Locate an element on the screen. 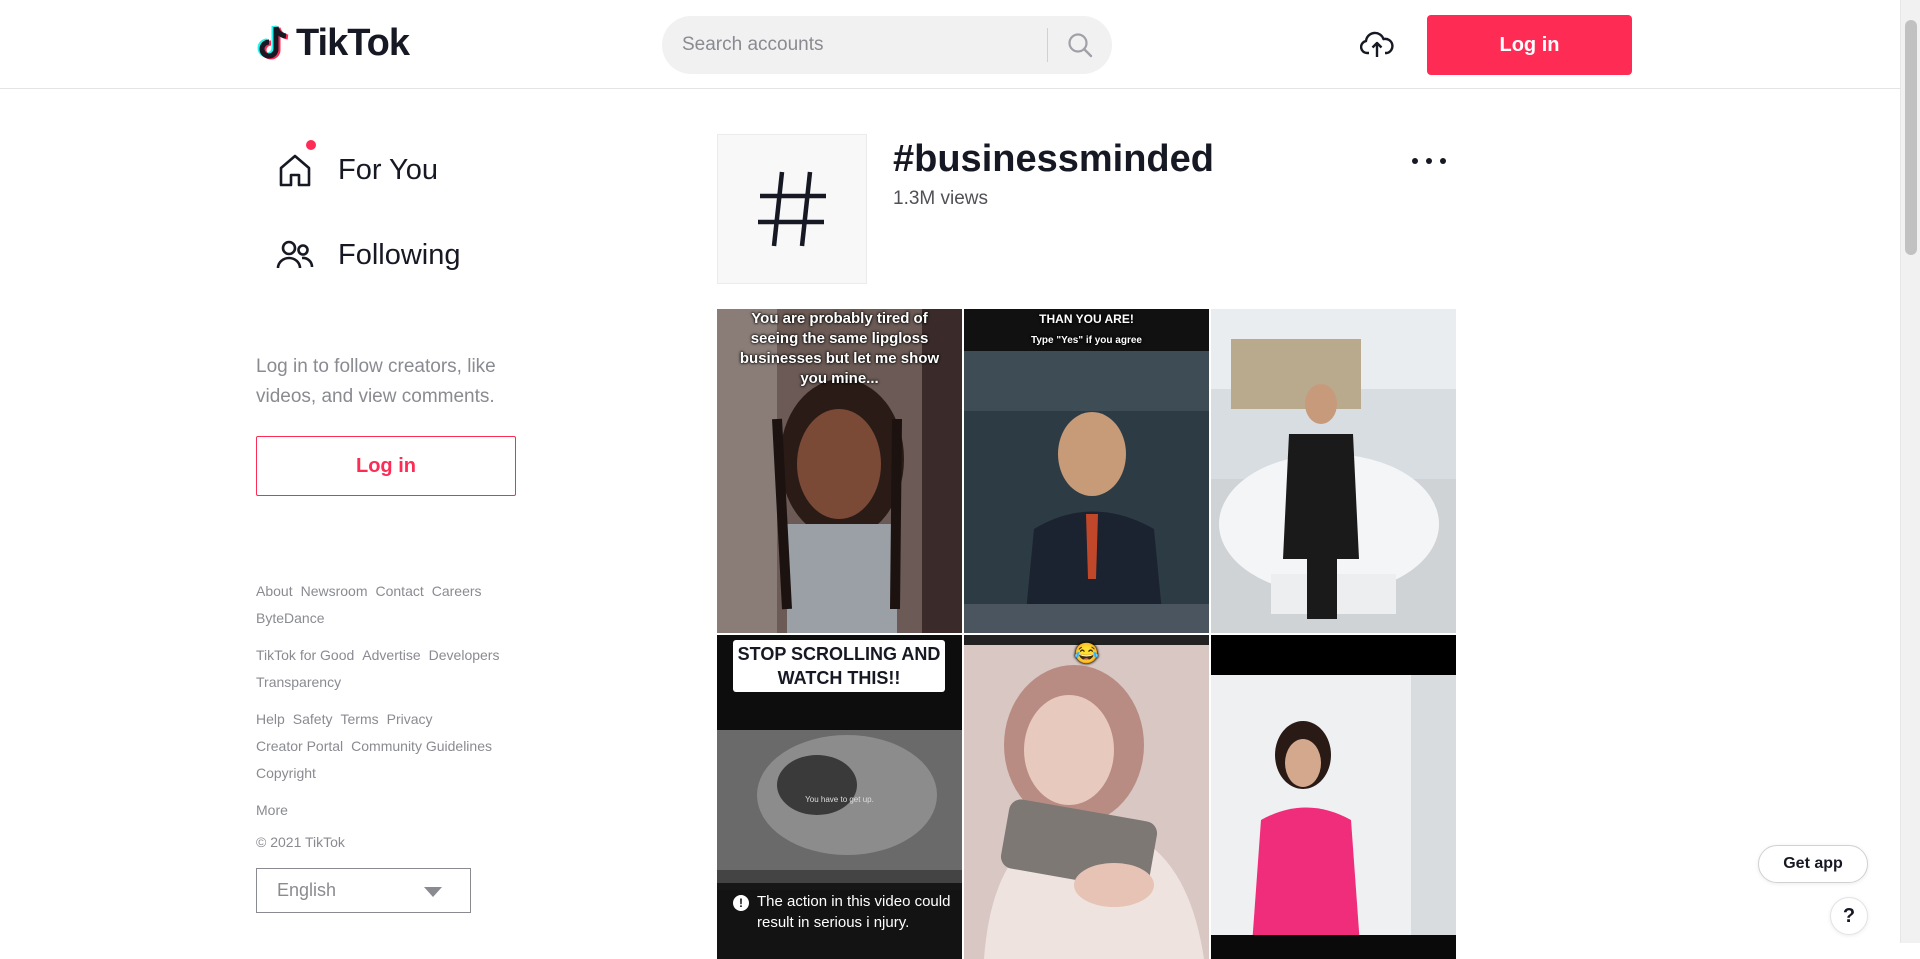  video-subcaption: Type "Yes" if you agree is located at coordinates (1086, 340).